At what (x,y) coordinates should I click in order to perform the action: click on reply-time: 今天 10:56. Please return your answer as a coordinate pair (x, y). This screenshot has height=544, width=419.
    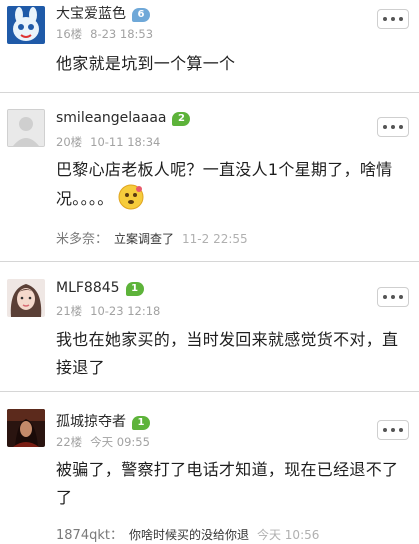
    Looking at the image, I should click on (288, 535).